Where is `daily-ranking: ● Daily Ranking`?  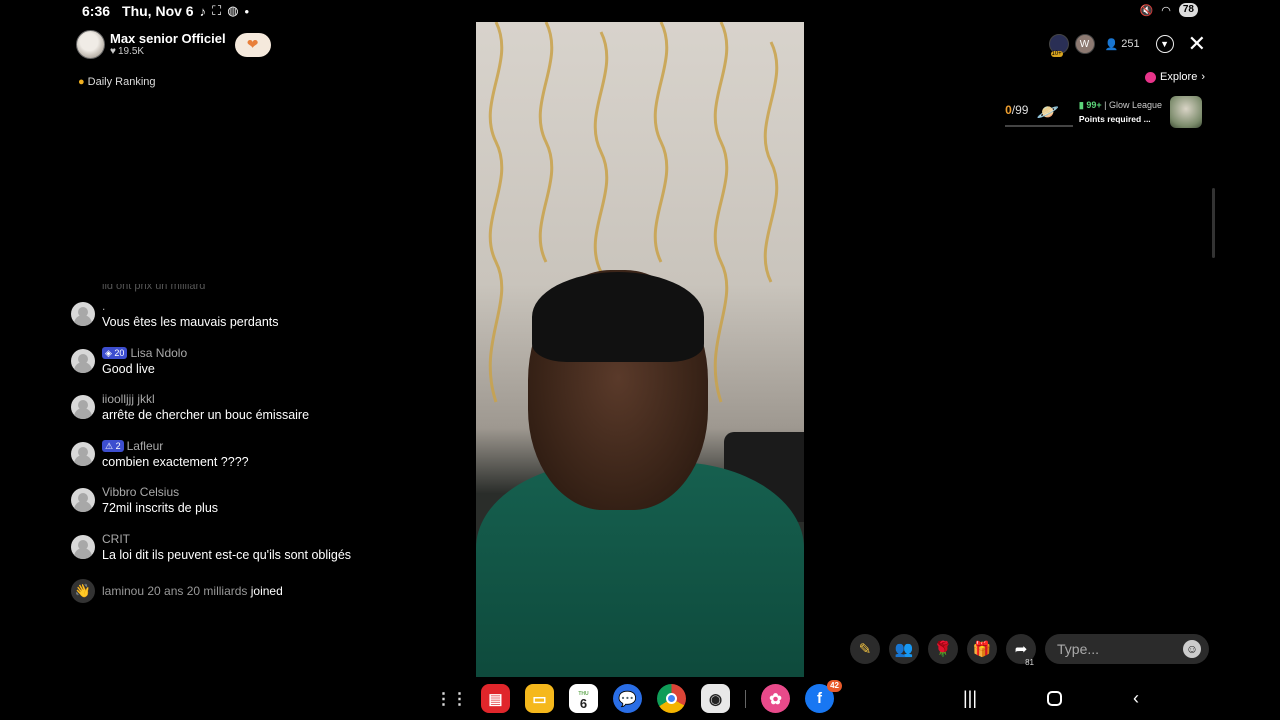
daily-ranking: ● Daily Ranking is located at coordinates (117, 82).